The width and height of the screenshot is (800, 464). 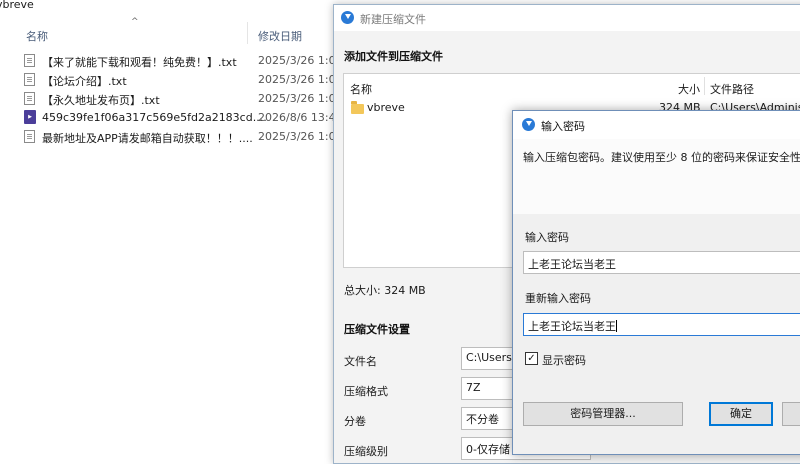 I want to click on confirm-password-value: 上老王论坛当老王, so click(x=572, y=326).